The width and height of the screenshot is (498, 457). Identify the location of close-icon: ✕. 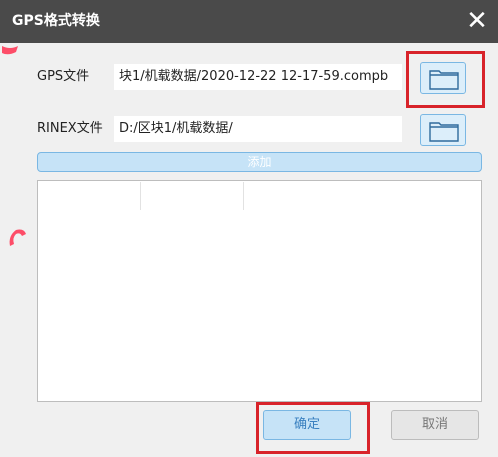
(477, 21).